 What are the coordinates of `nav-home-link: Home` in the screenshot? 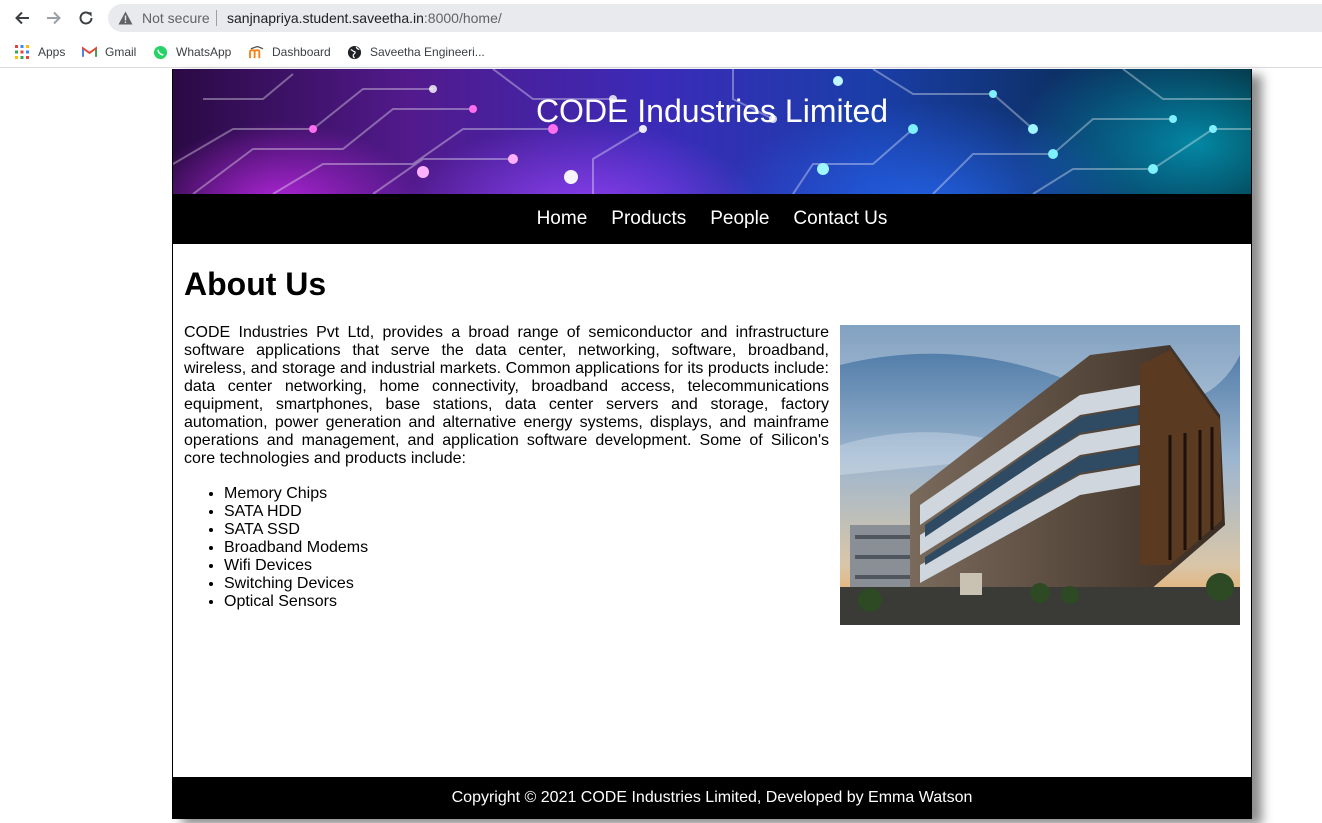 It's located at (562, 219).